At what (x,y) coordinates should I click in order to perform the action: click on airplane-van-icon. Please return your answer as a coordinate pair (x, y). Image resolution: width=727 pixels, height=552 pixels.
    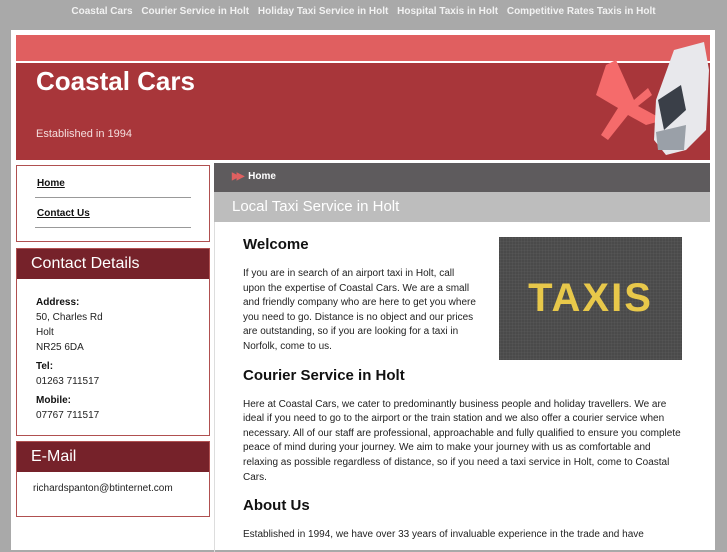
    Looking at the image, I should click on (652, 98).